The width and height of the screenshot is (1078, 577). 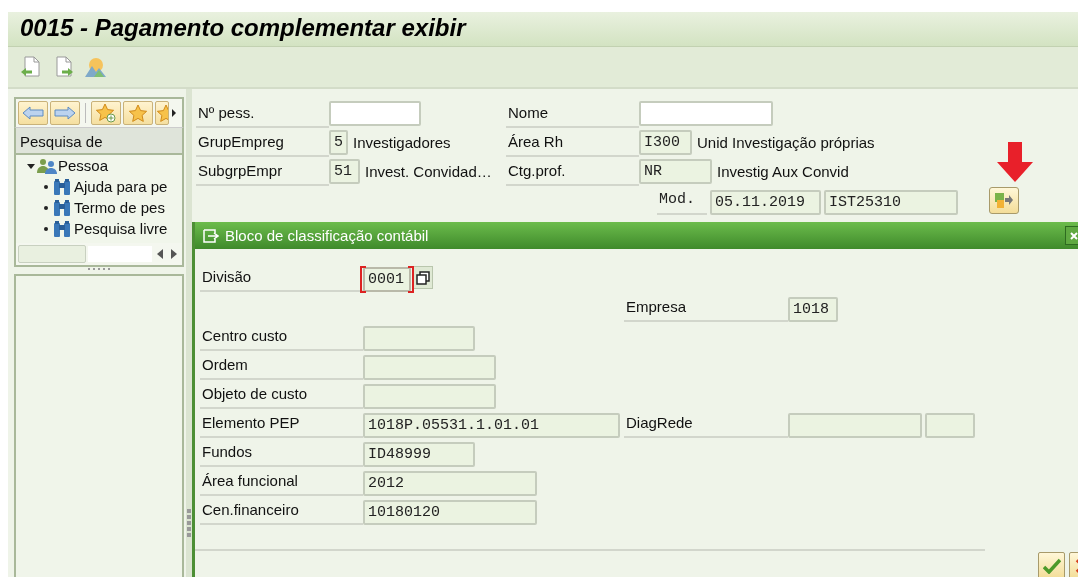 I want to click on input-field: 0001, so click(x=387, y=279).